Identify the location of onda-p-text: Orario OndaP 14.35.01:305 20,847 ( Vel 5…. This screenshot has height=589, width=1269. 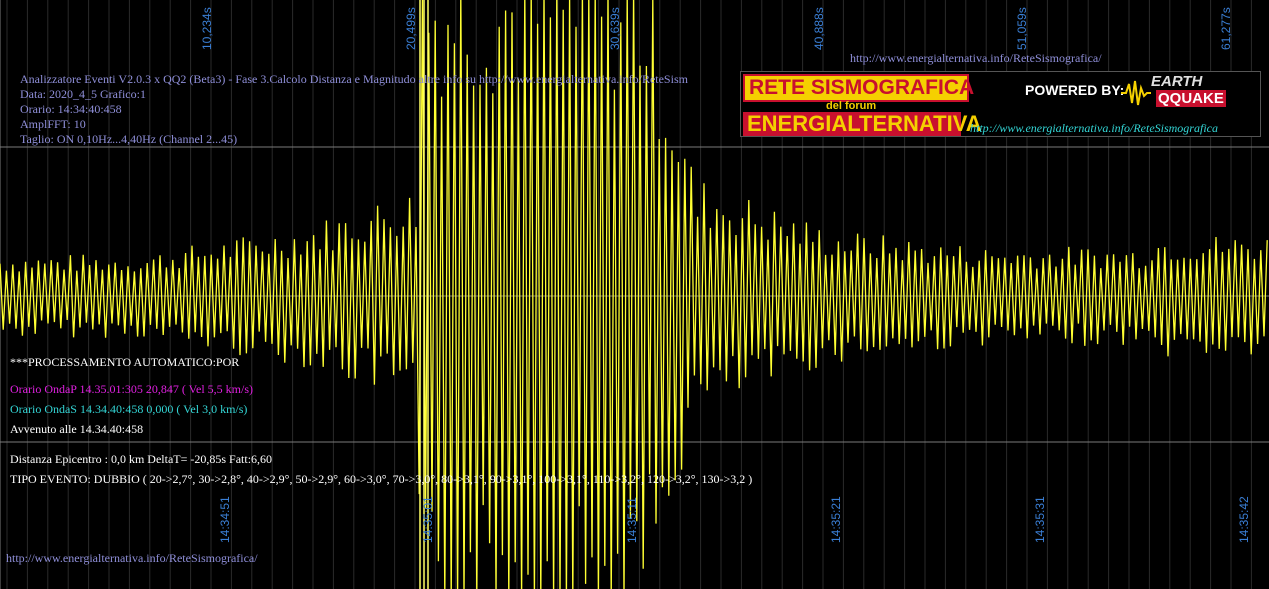
(131, 389).